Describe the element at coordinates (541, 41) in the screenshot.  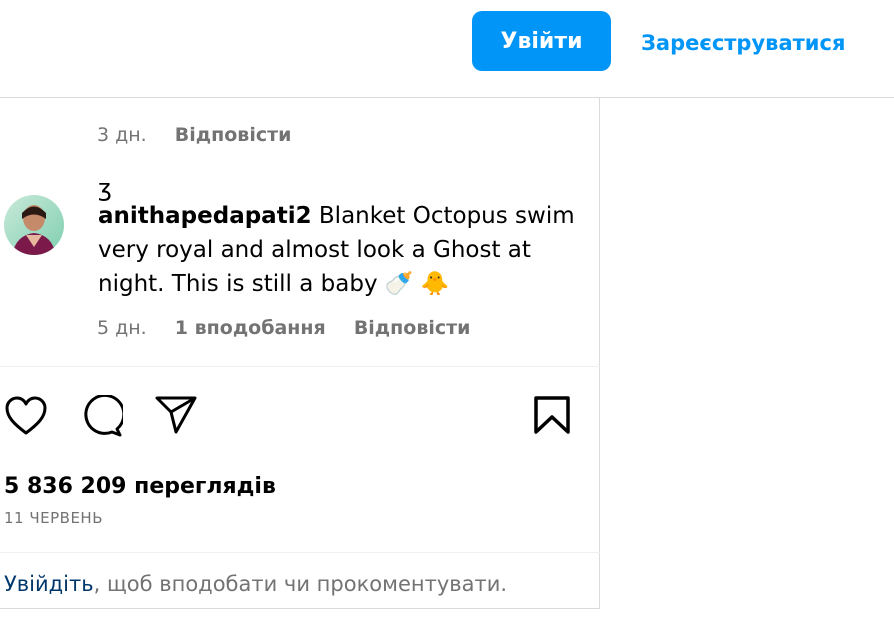
I see `login-button: Увійти` at that location.